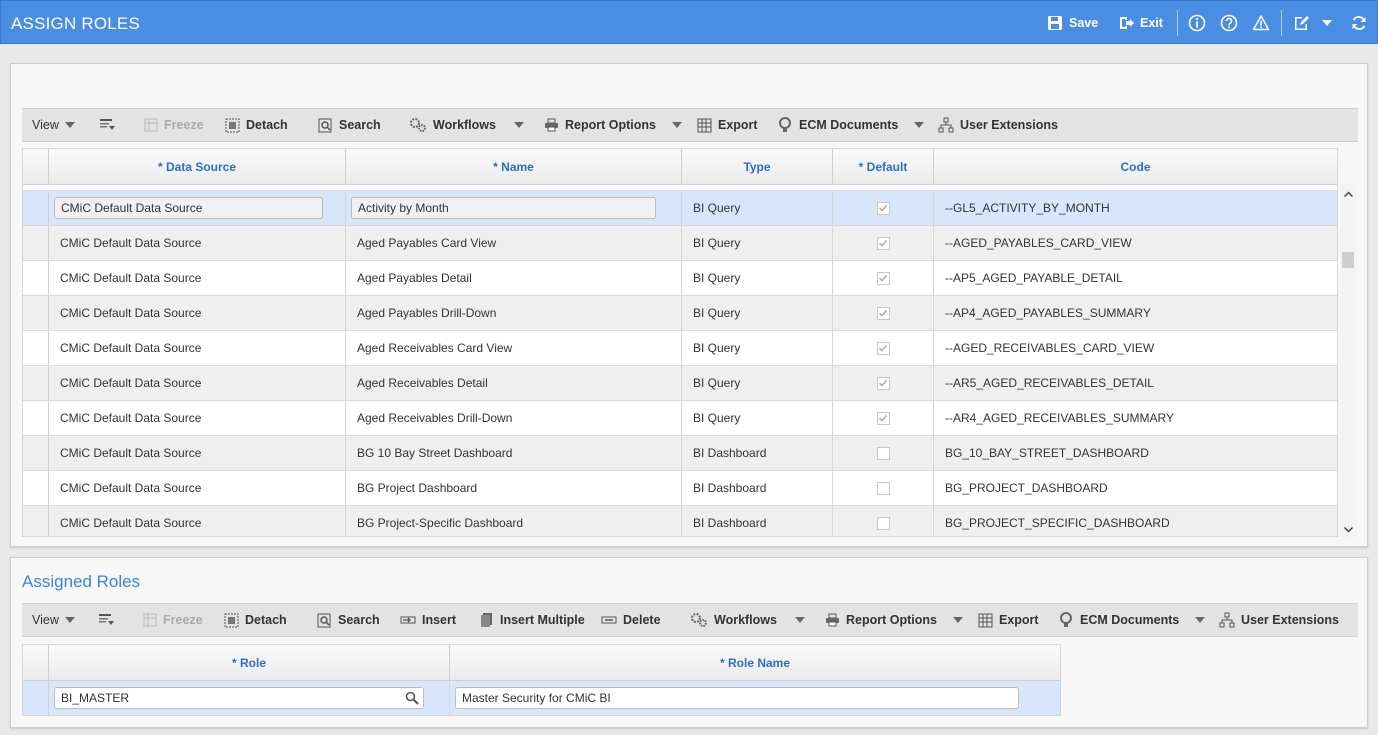  I want to click on exit-button: Exit, so click(1140, 23).